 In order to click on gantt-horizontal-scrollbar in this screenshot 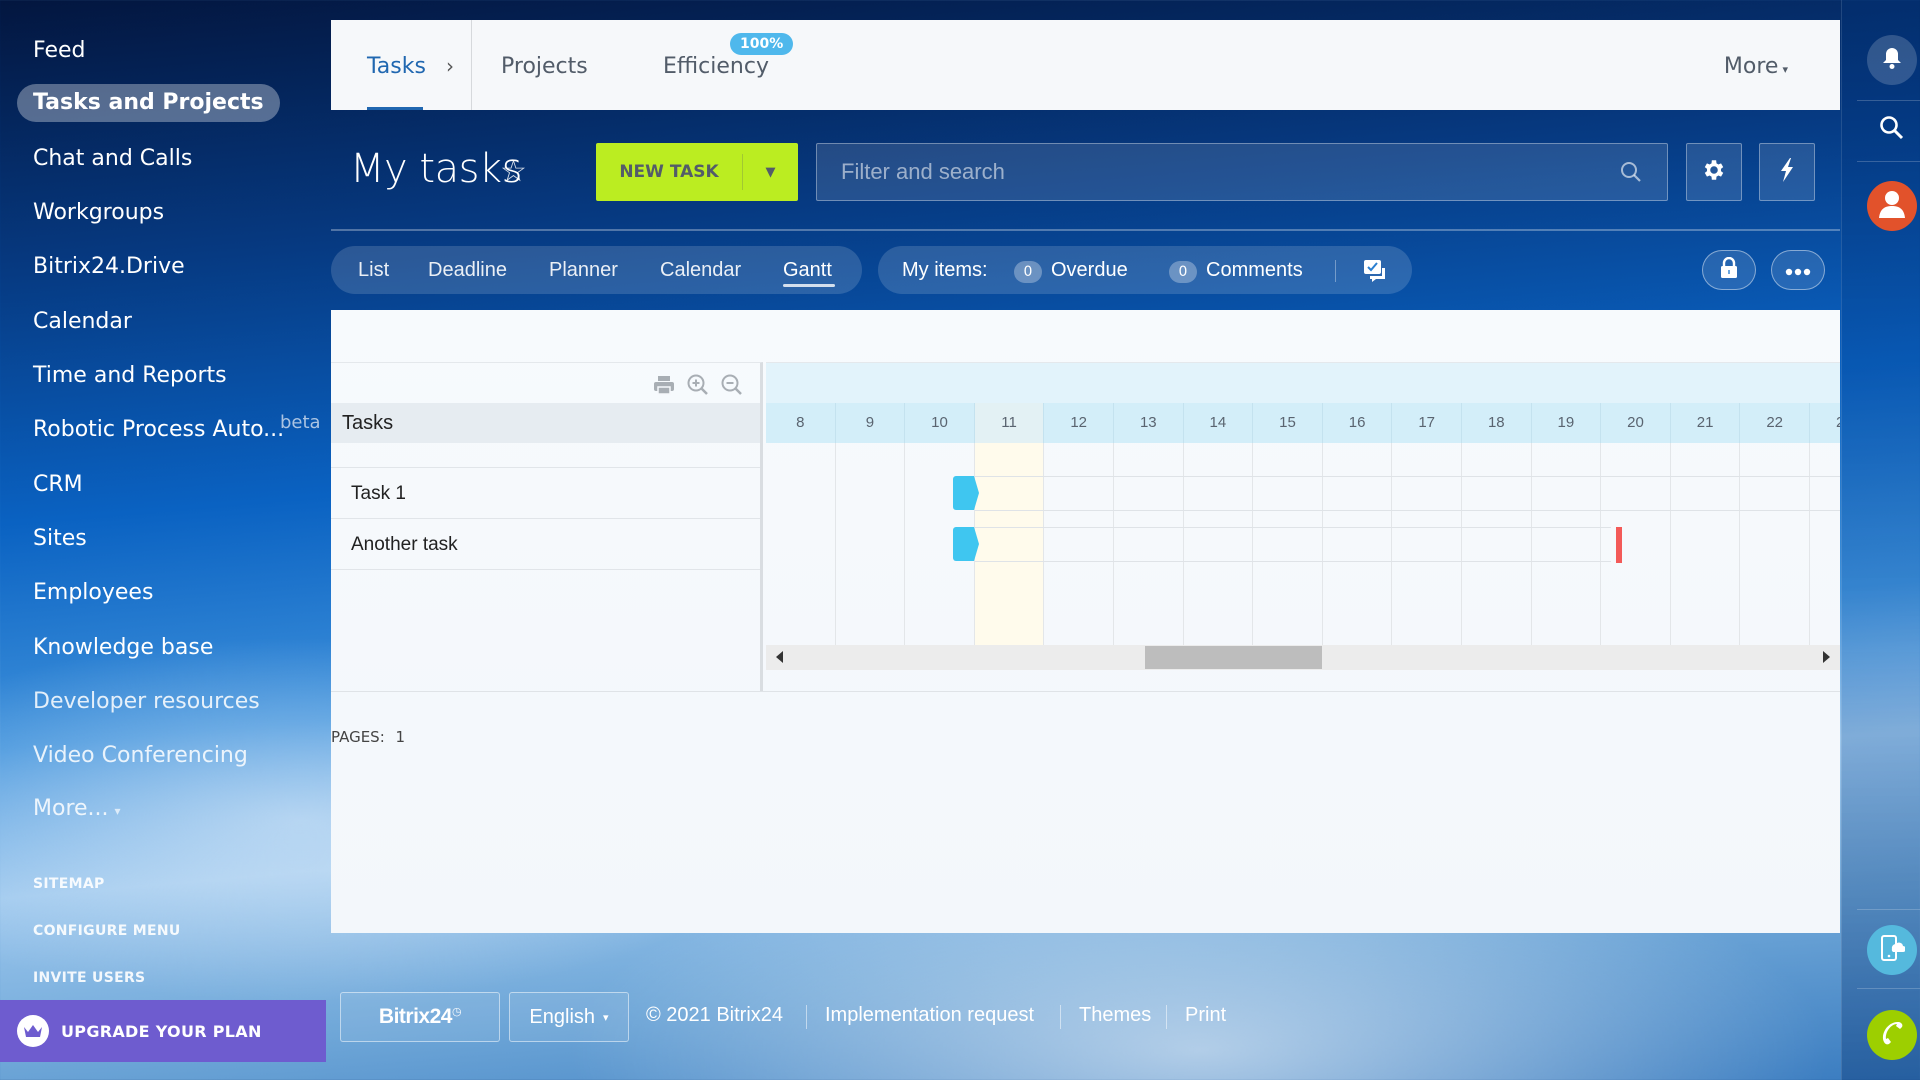, I will do `click(1303, 657)`.